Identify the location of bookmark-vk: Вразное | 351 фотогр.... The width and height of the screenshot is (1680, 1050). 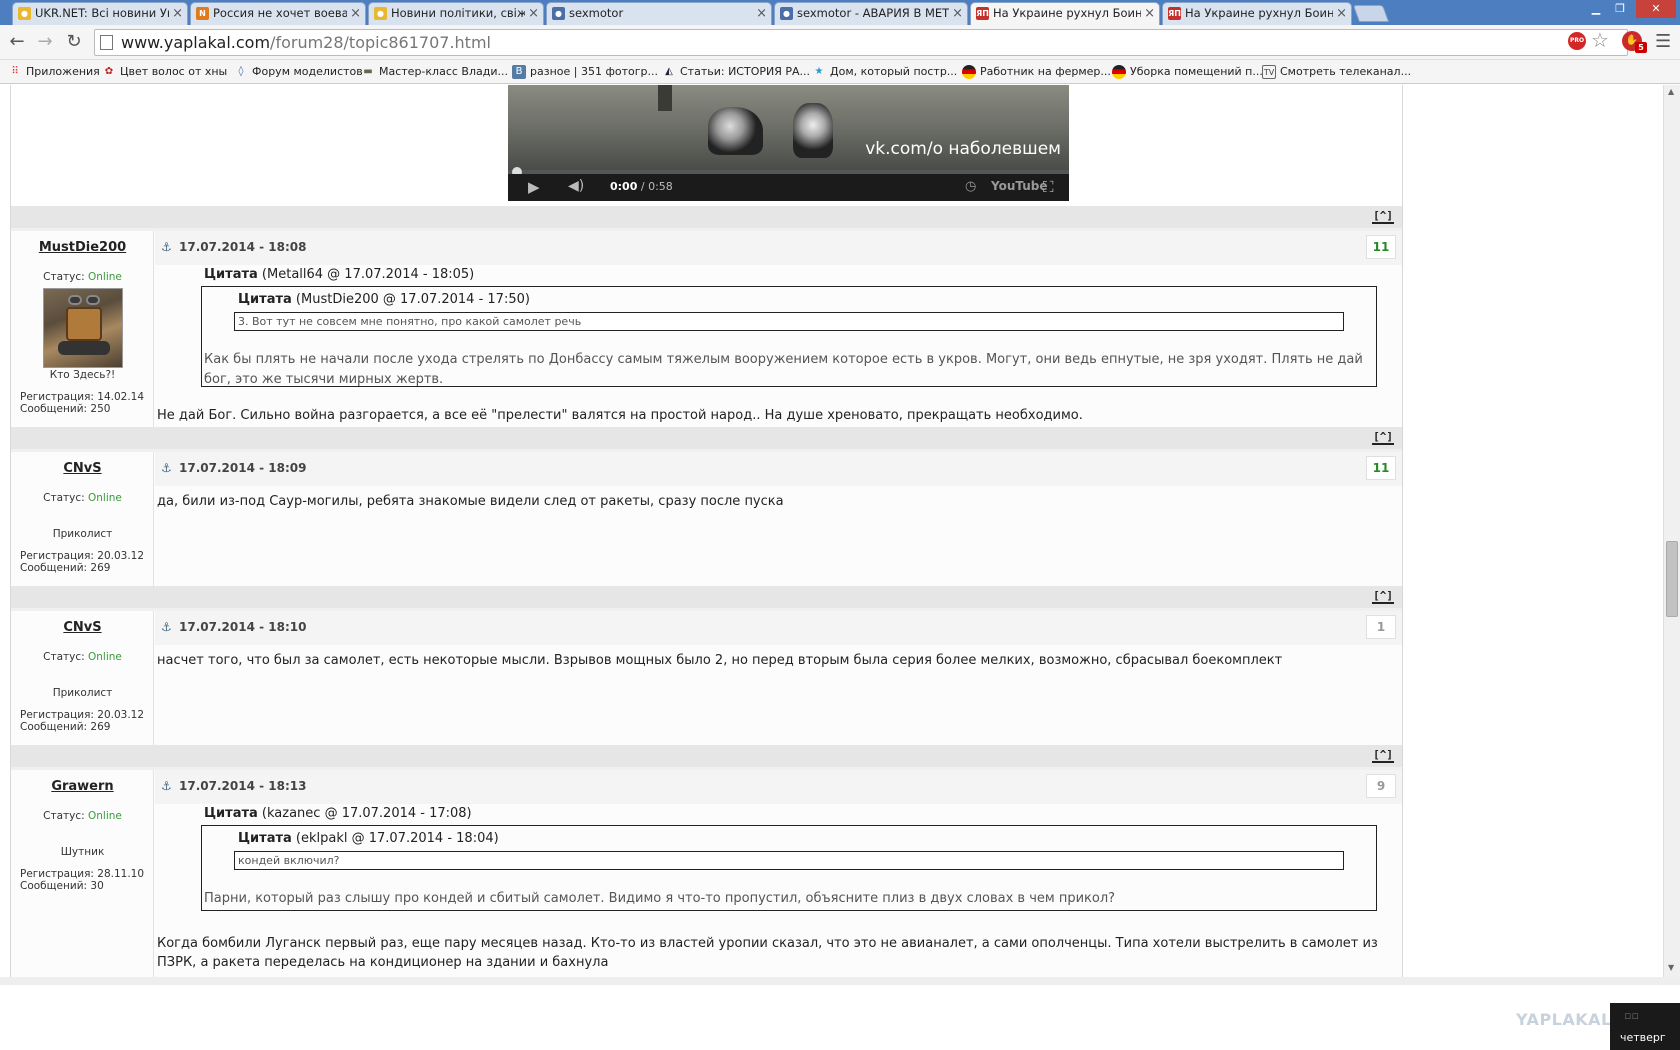
(585, 72).